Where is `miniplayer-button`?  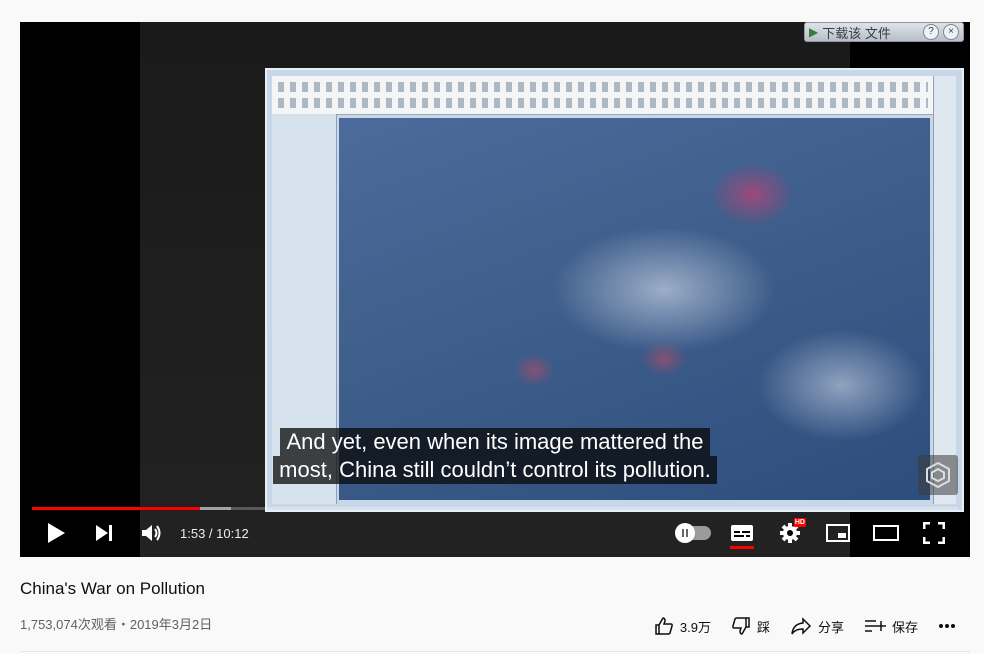
miniplayer-button is located at coordinates (838, 533).